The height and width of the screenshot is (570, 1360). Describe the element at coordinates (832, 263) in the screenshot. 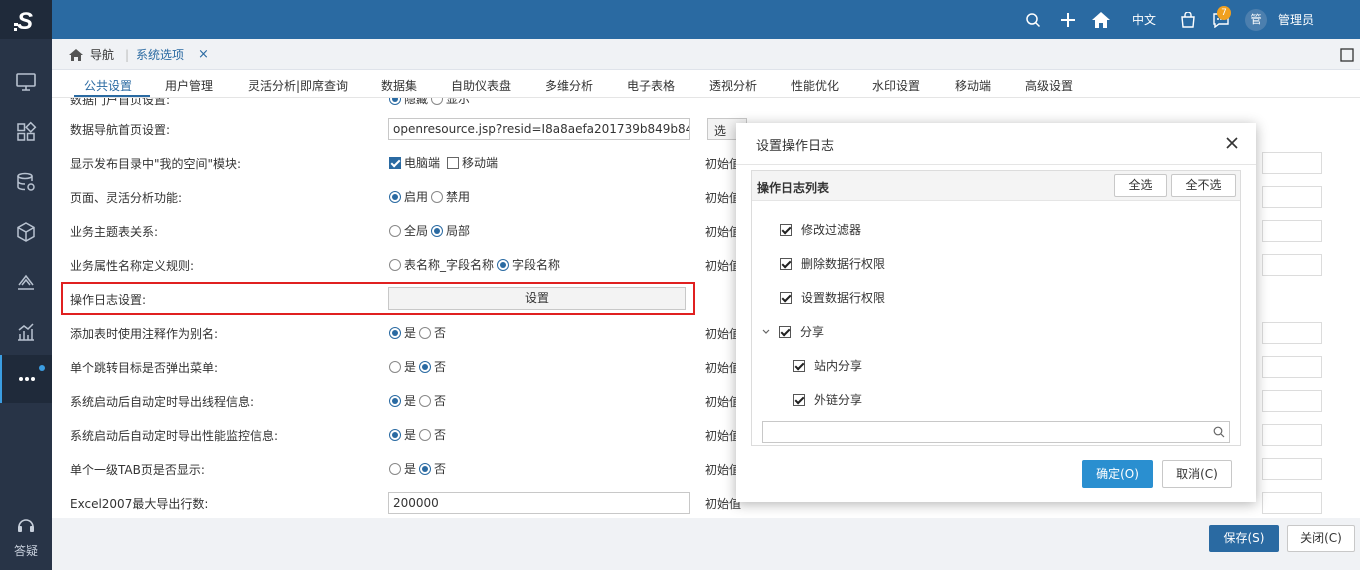

I see `tree-item: 删除数据行权限` at that location.